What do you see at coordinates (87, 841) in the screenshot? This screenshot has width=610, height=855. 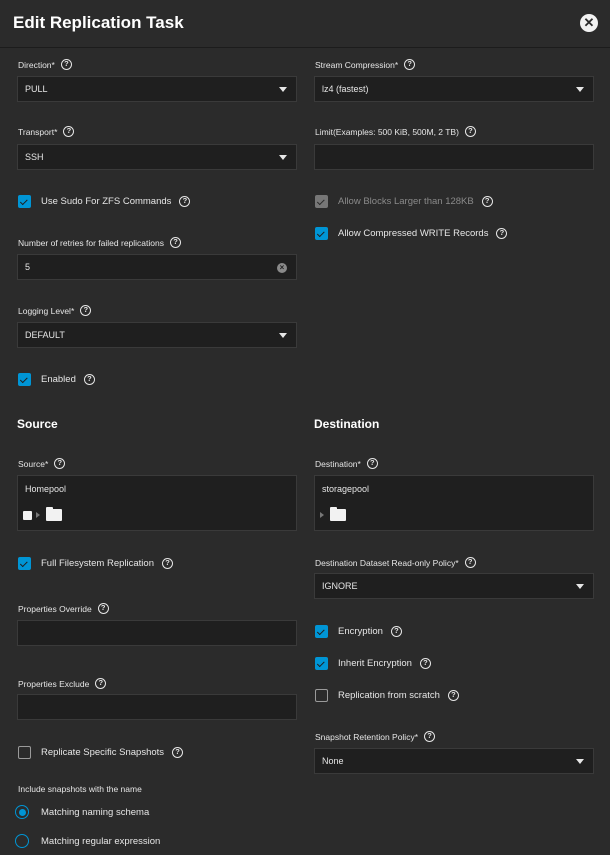 I see `radio-regular-expression: Matching regular expression` at bounding box center [87, 841].